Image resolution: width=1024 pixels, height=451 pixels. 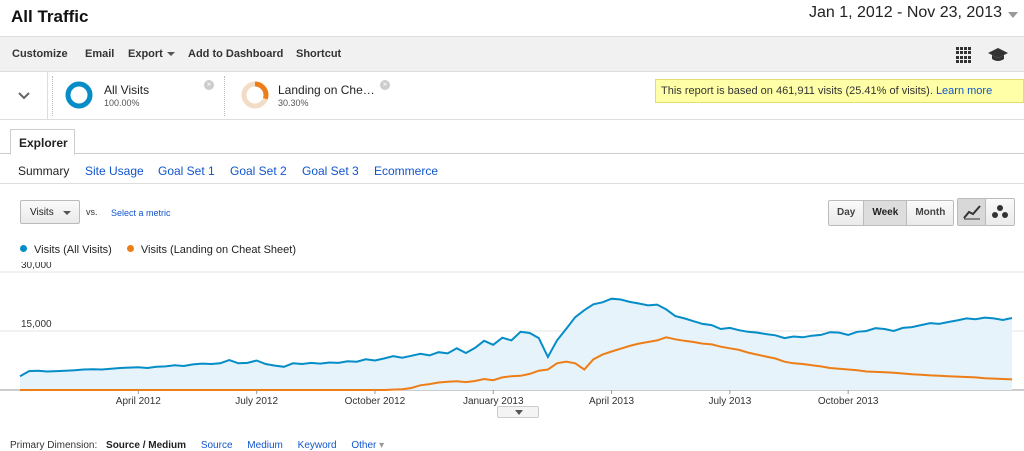 What do you see at coordinates (330, 171) in the screenshot?
I see `subtab-goal-set-3: Goal Set 3` at bounding box center [330, 171].